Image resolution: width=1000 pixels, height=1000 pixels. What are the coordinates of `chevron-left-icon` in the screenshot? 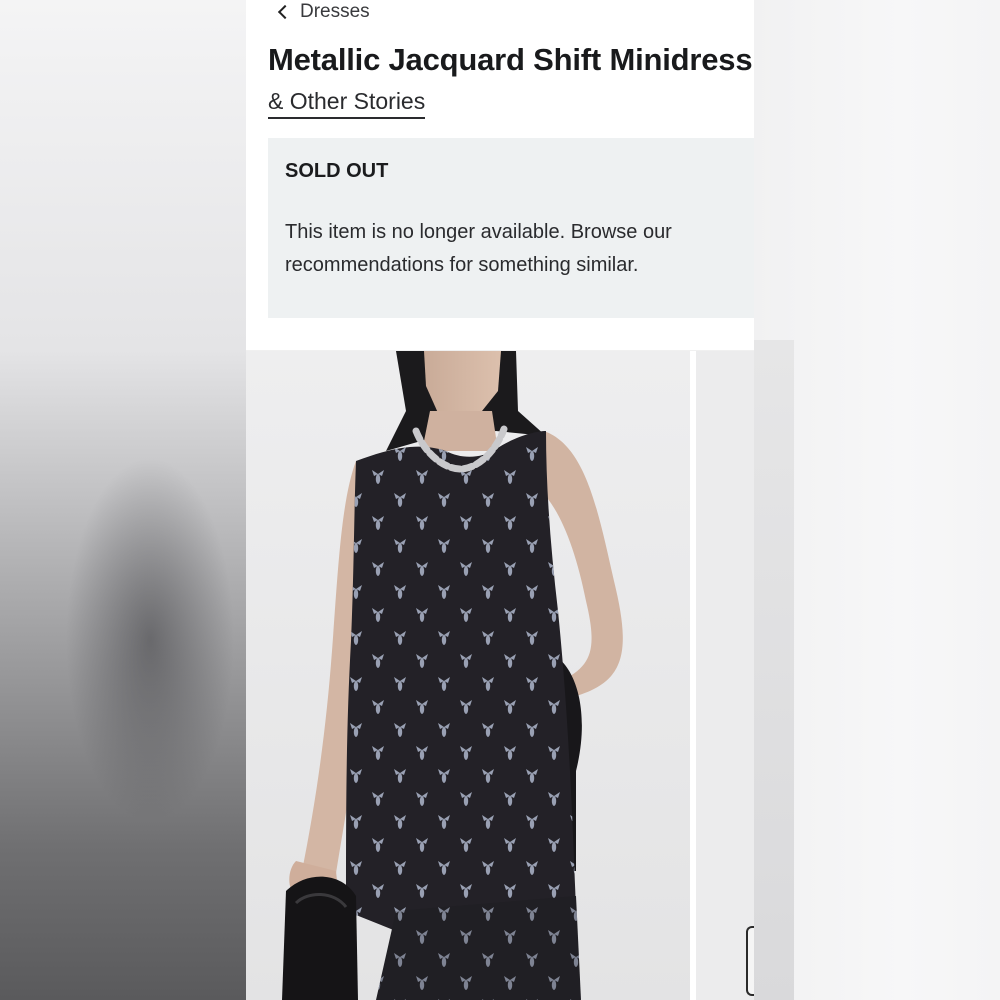 It's located at (285, 12).